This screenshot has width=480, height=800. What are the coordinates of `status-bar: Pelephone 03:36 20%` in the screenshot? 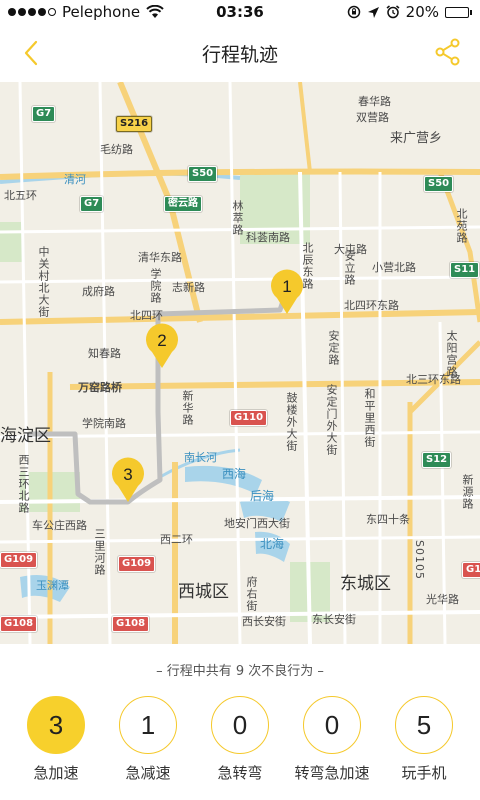 It's located at (240, 12).